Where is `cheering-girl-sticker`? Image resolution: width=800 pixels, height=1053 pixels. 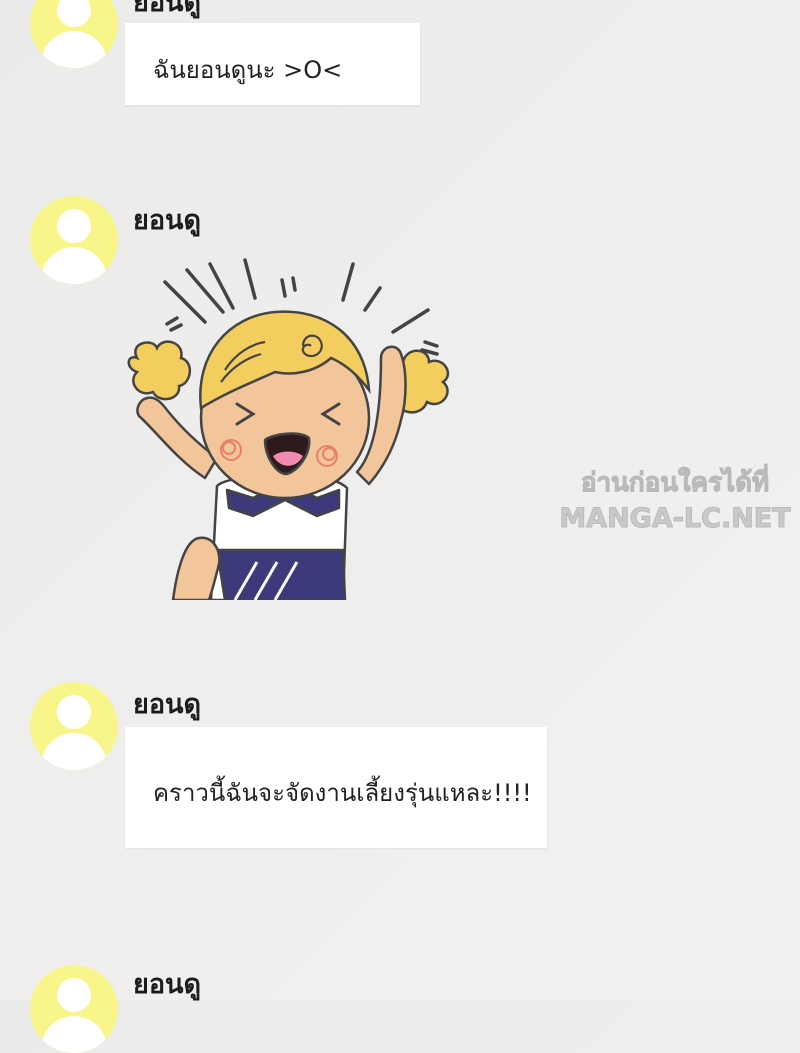 cheering-girl-sticker is located at coordinates (305, 425).